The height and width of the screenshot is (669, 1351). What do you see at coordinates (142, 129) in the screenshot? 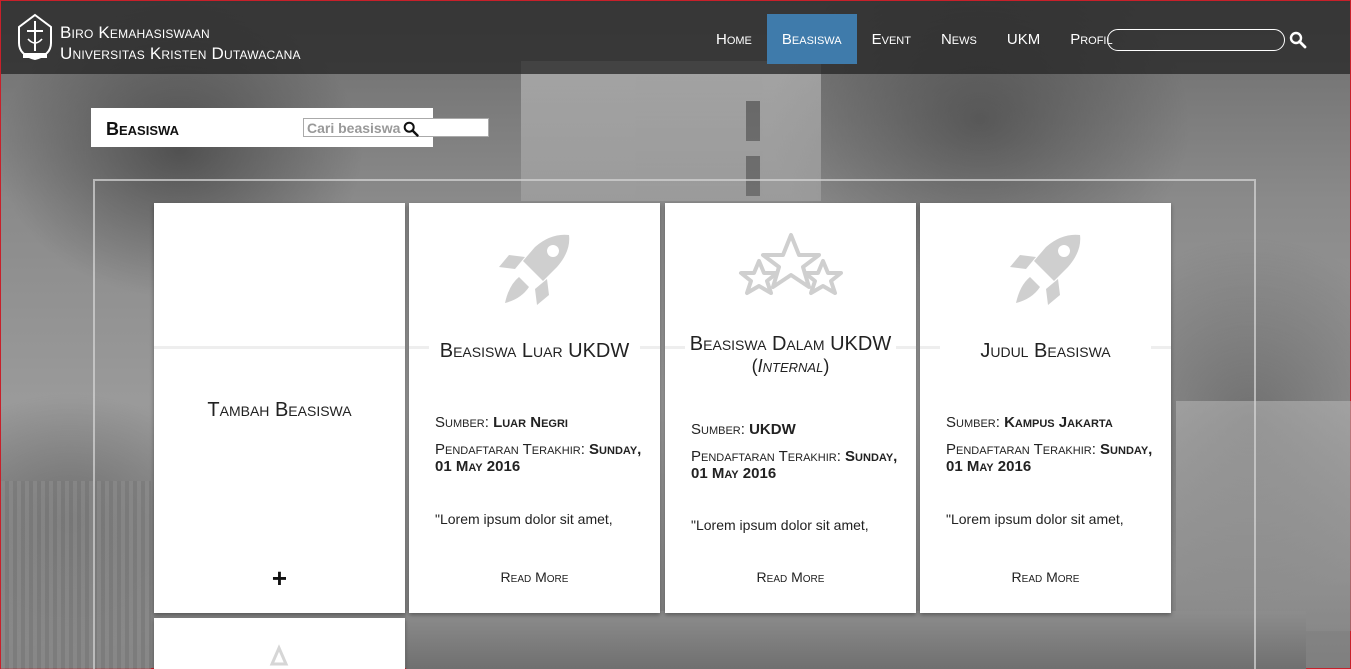
I see `page-title: Beasiswa` at bounding box center [142, 129].